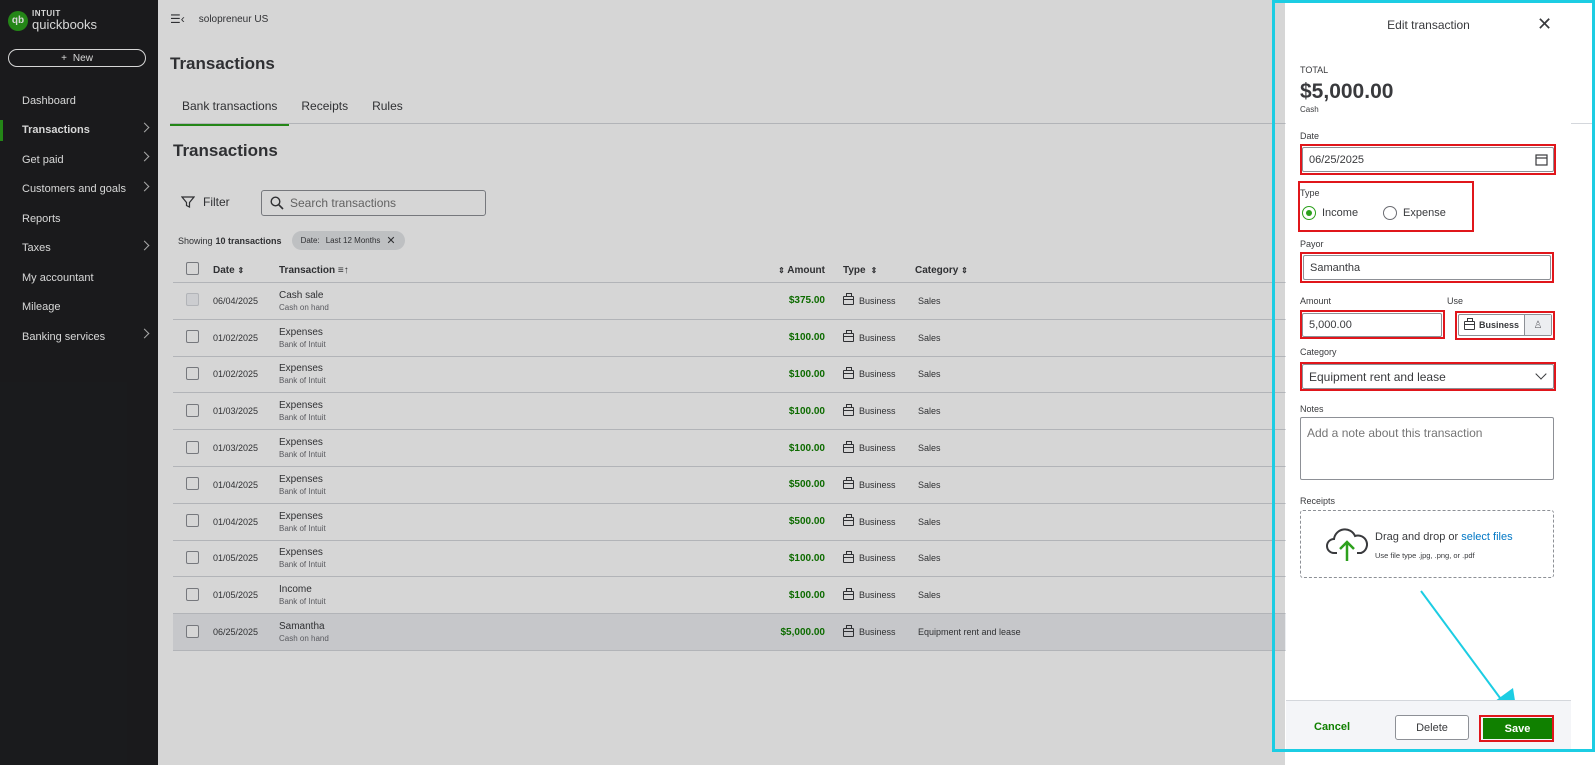 This screenshot has width=1595, height=765. Describe the element at coordinates (1318, 501) in the screenshot. I see `receipts-label: Receipts` at that location.